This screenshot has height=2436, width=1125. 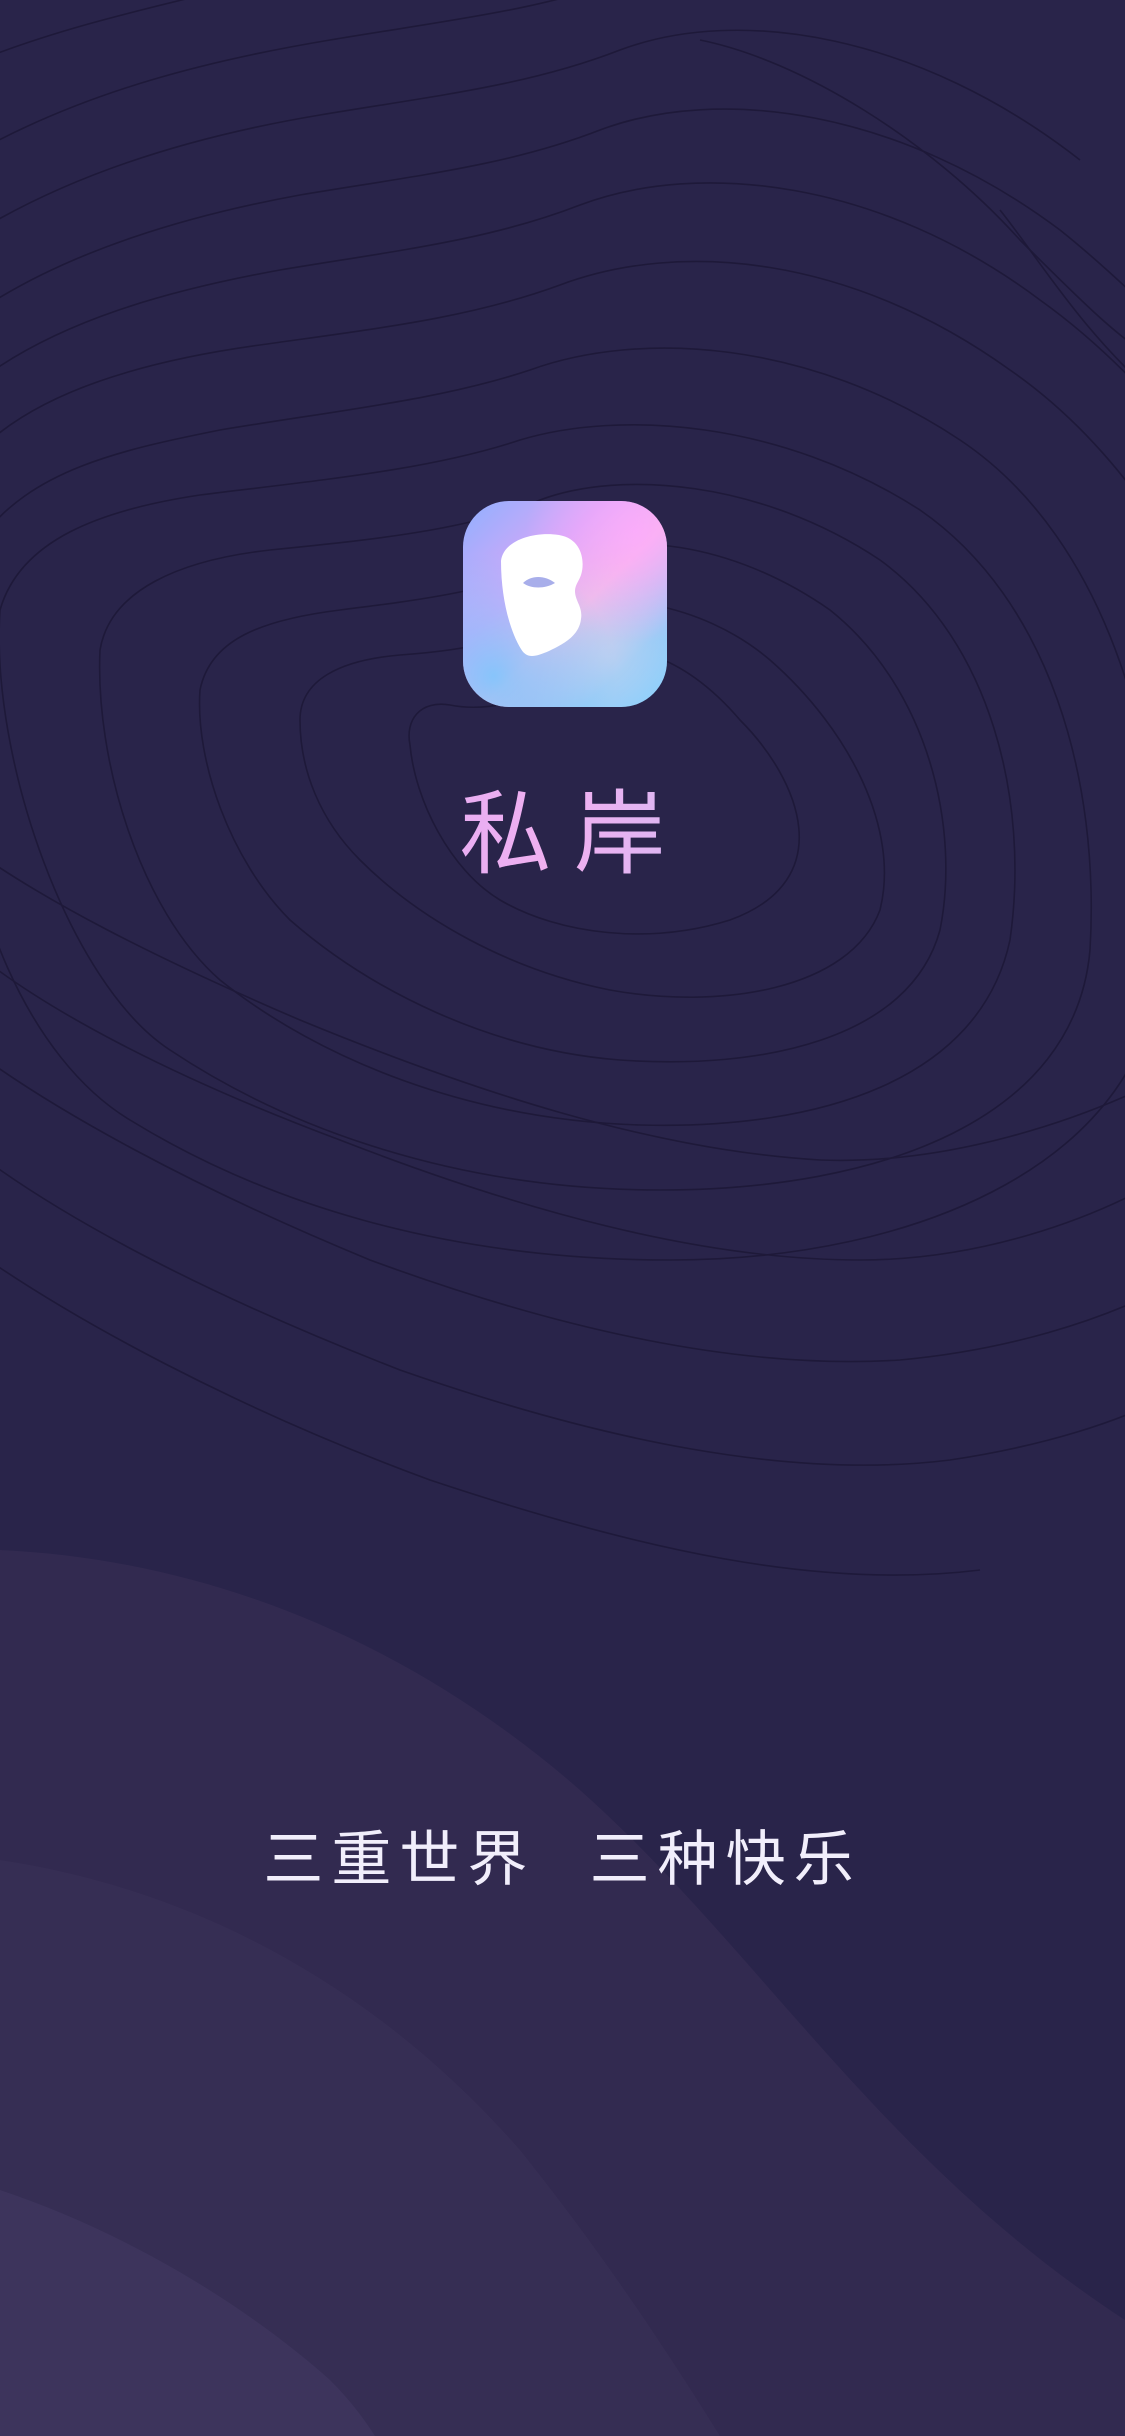 I want to click on app-name: 私岸, so click(x=562, y=835).